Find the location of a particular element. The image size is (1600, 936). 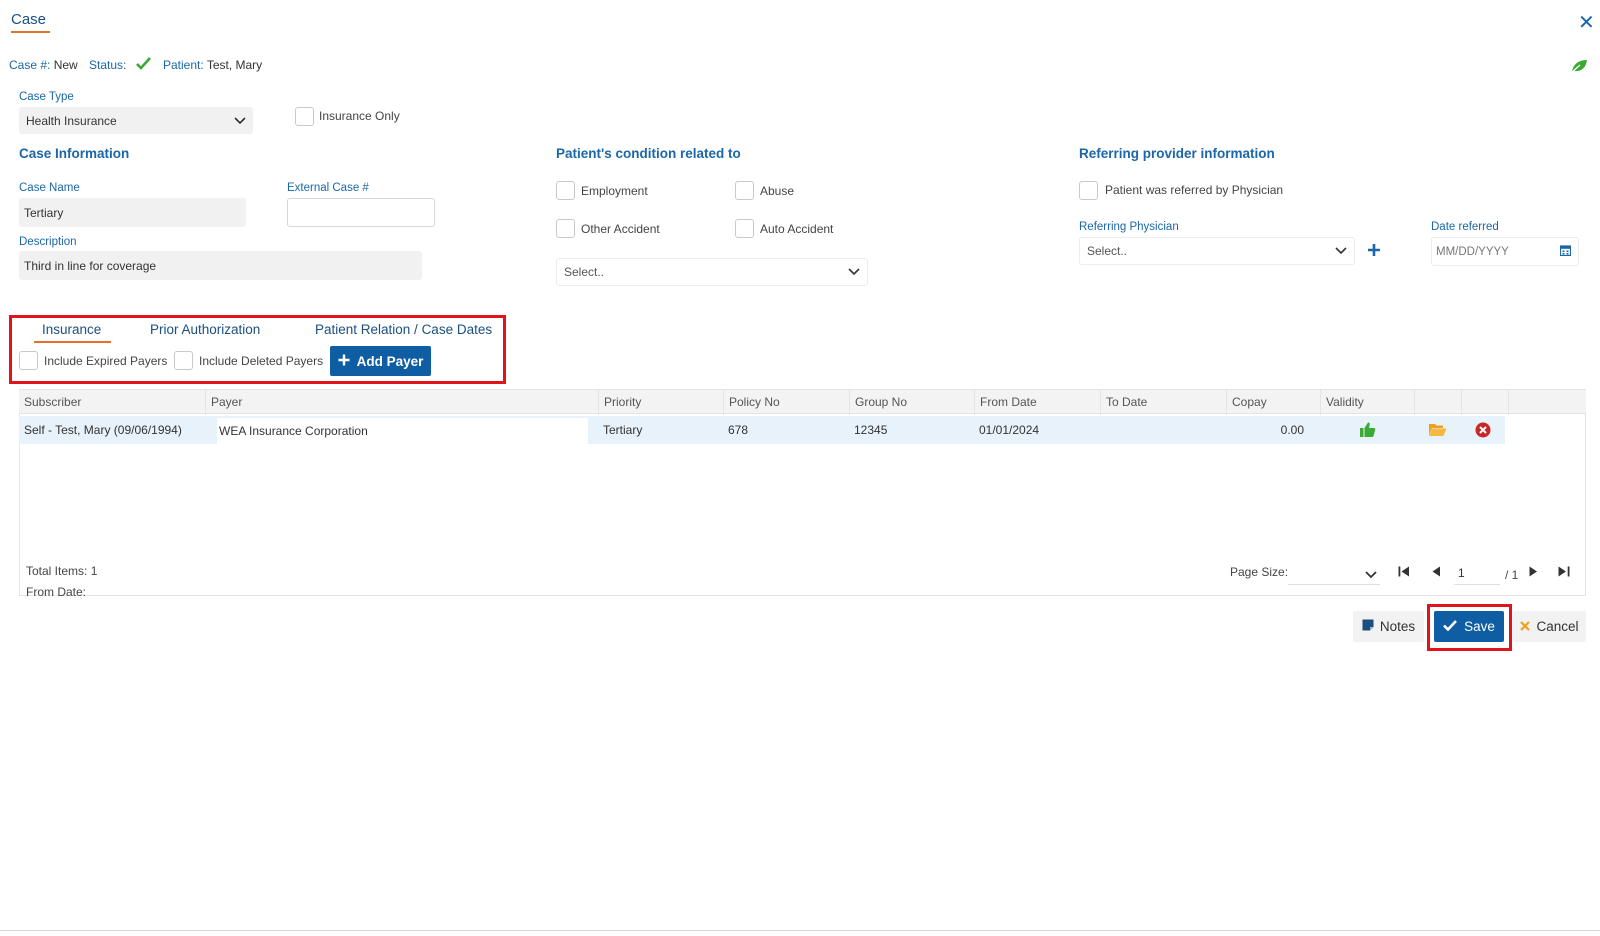

auto-accident-checkbox is located at coordinates (744, 228).